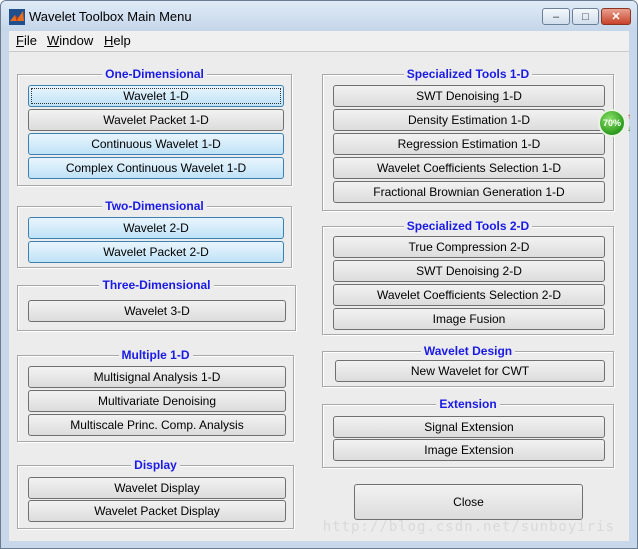 This screenshot has height=549, width=638. Describe the element at coordinates (70, 40) in the screenshot. I see `menu-window: Window` at that location.